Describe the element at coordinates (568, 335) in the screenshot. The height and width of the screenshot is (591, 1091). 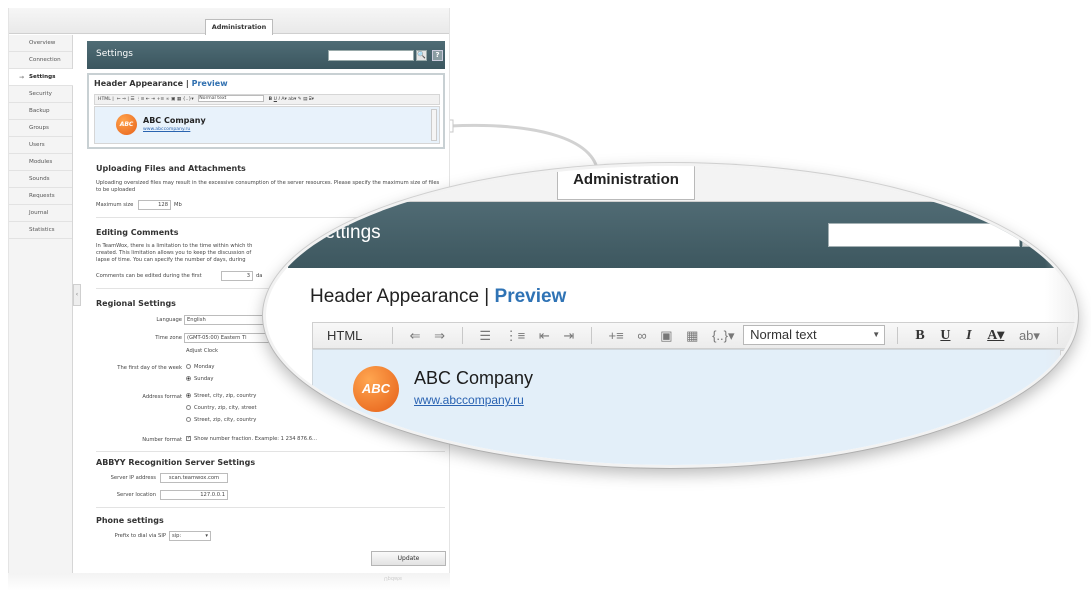
I see `zoom-indent-icon: ⇥` at that location.